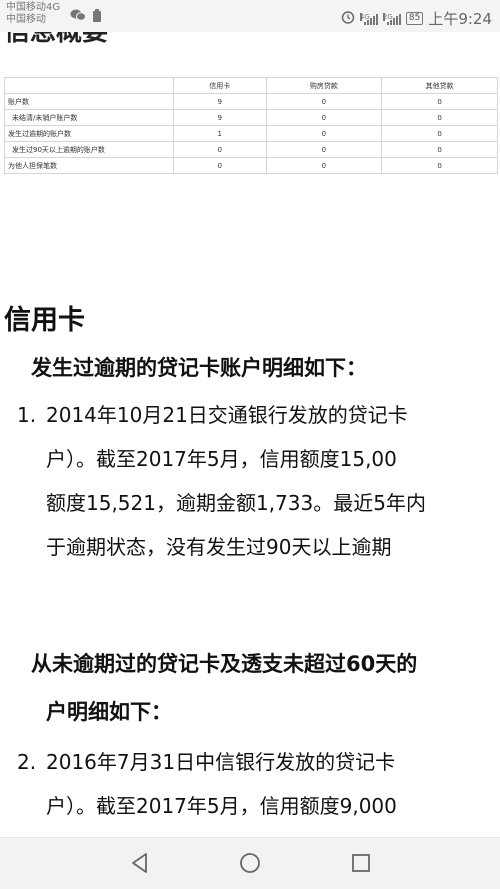  Describe the element at coordinates (361, 863) in the screenshot. I see `recent-apps-icon` at that location.